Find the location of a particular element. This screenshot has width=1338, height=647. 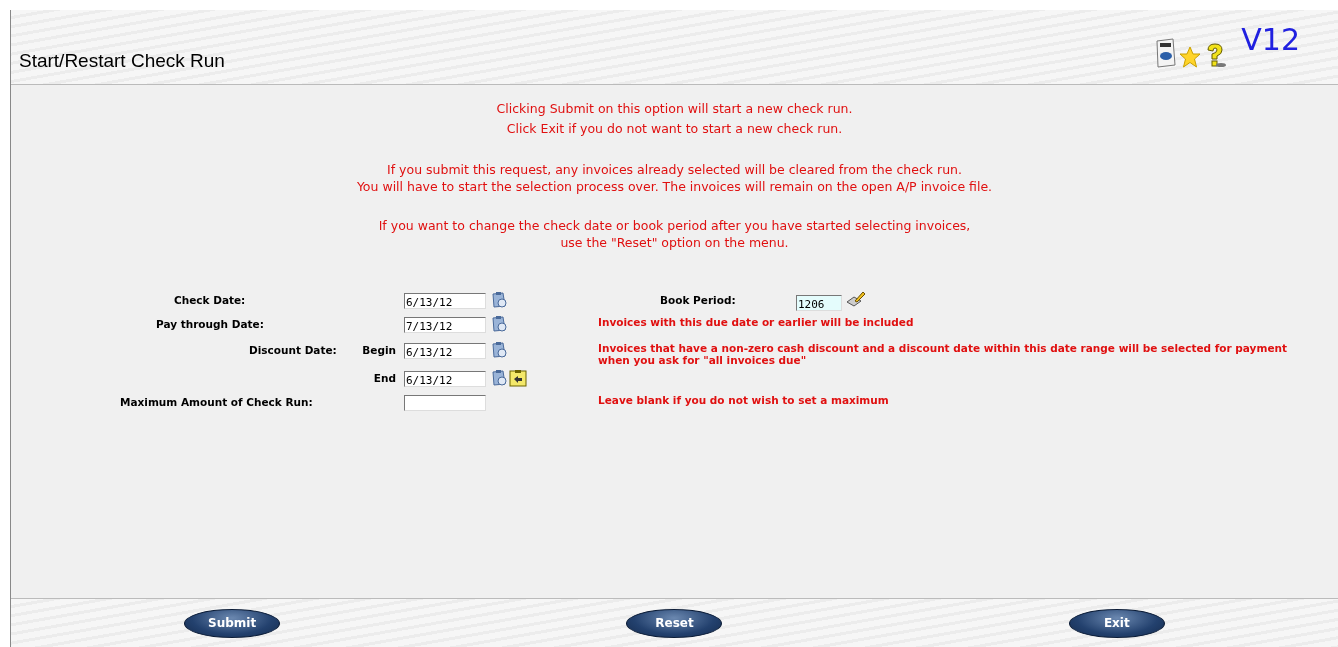

date-field: 7/13/12 is located at coordinates (445, 325).